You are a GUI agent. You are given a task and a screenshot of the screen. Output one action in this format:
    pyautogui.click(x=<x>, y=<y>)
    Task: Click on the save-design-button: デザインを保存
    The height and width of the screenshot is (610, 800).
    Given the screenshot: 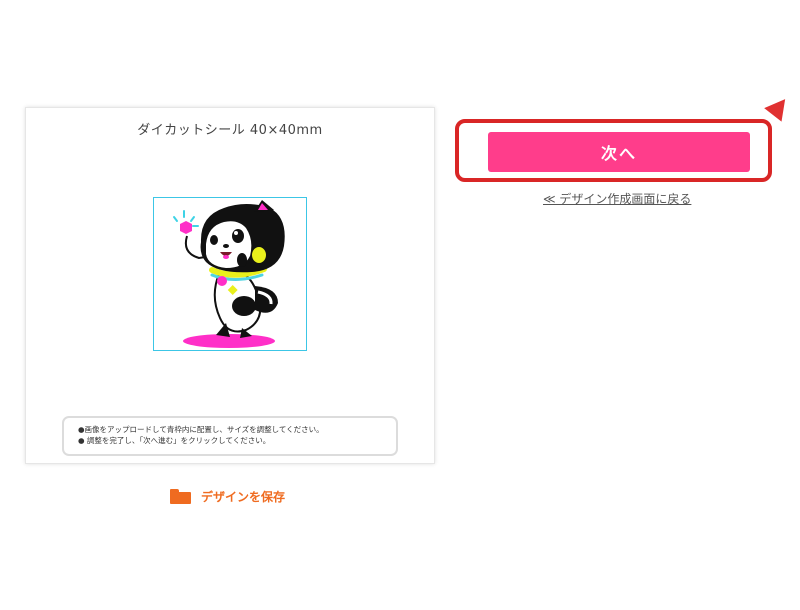 What is the action you would take?
    pyautogui.click(x=227, y=496)
    